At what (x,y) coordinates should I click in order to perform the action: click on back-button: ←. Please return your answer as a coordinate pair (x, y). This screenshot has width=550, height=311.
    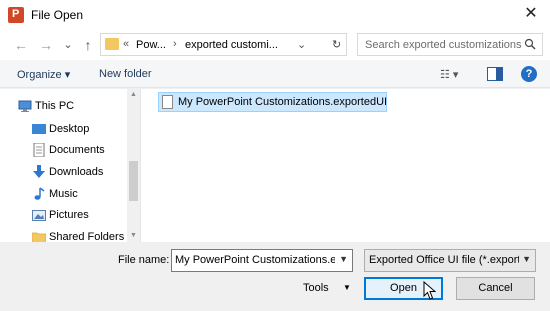
    Looking at the image, I should click on (21, 45).